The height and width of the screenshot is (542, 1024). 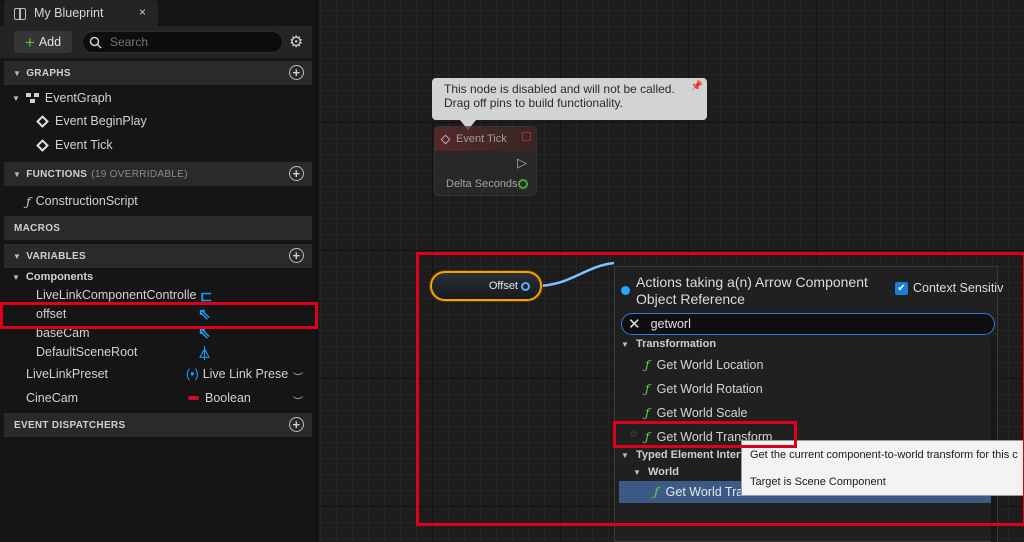 What do you see at coordinates (705, 434) in the screenshot?
I see `highlight-box-get-world-transform` at bounding box center [705, 434].